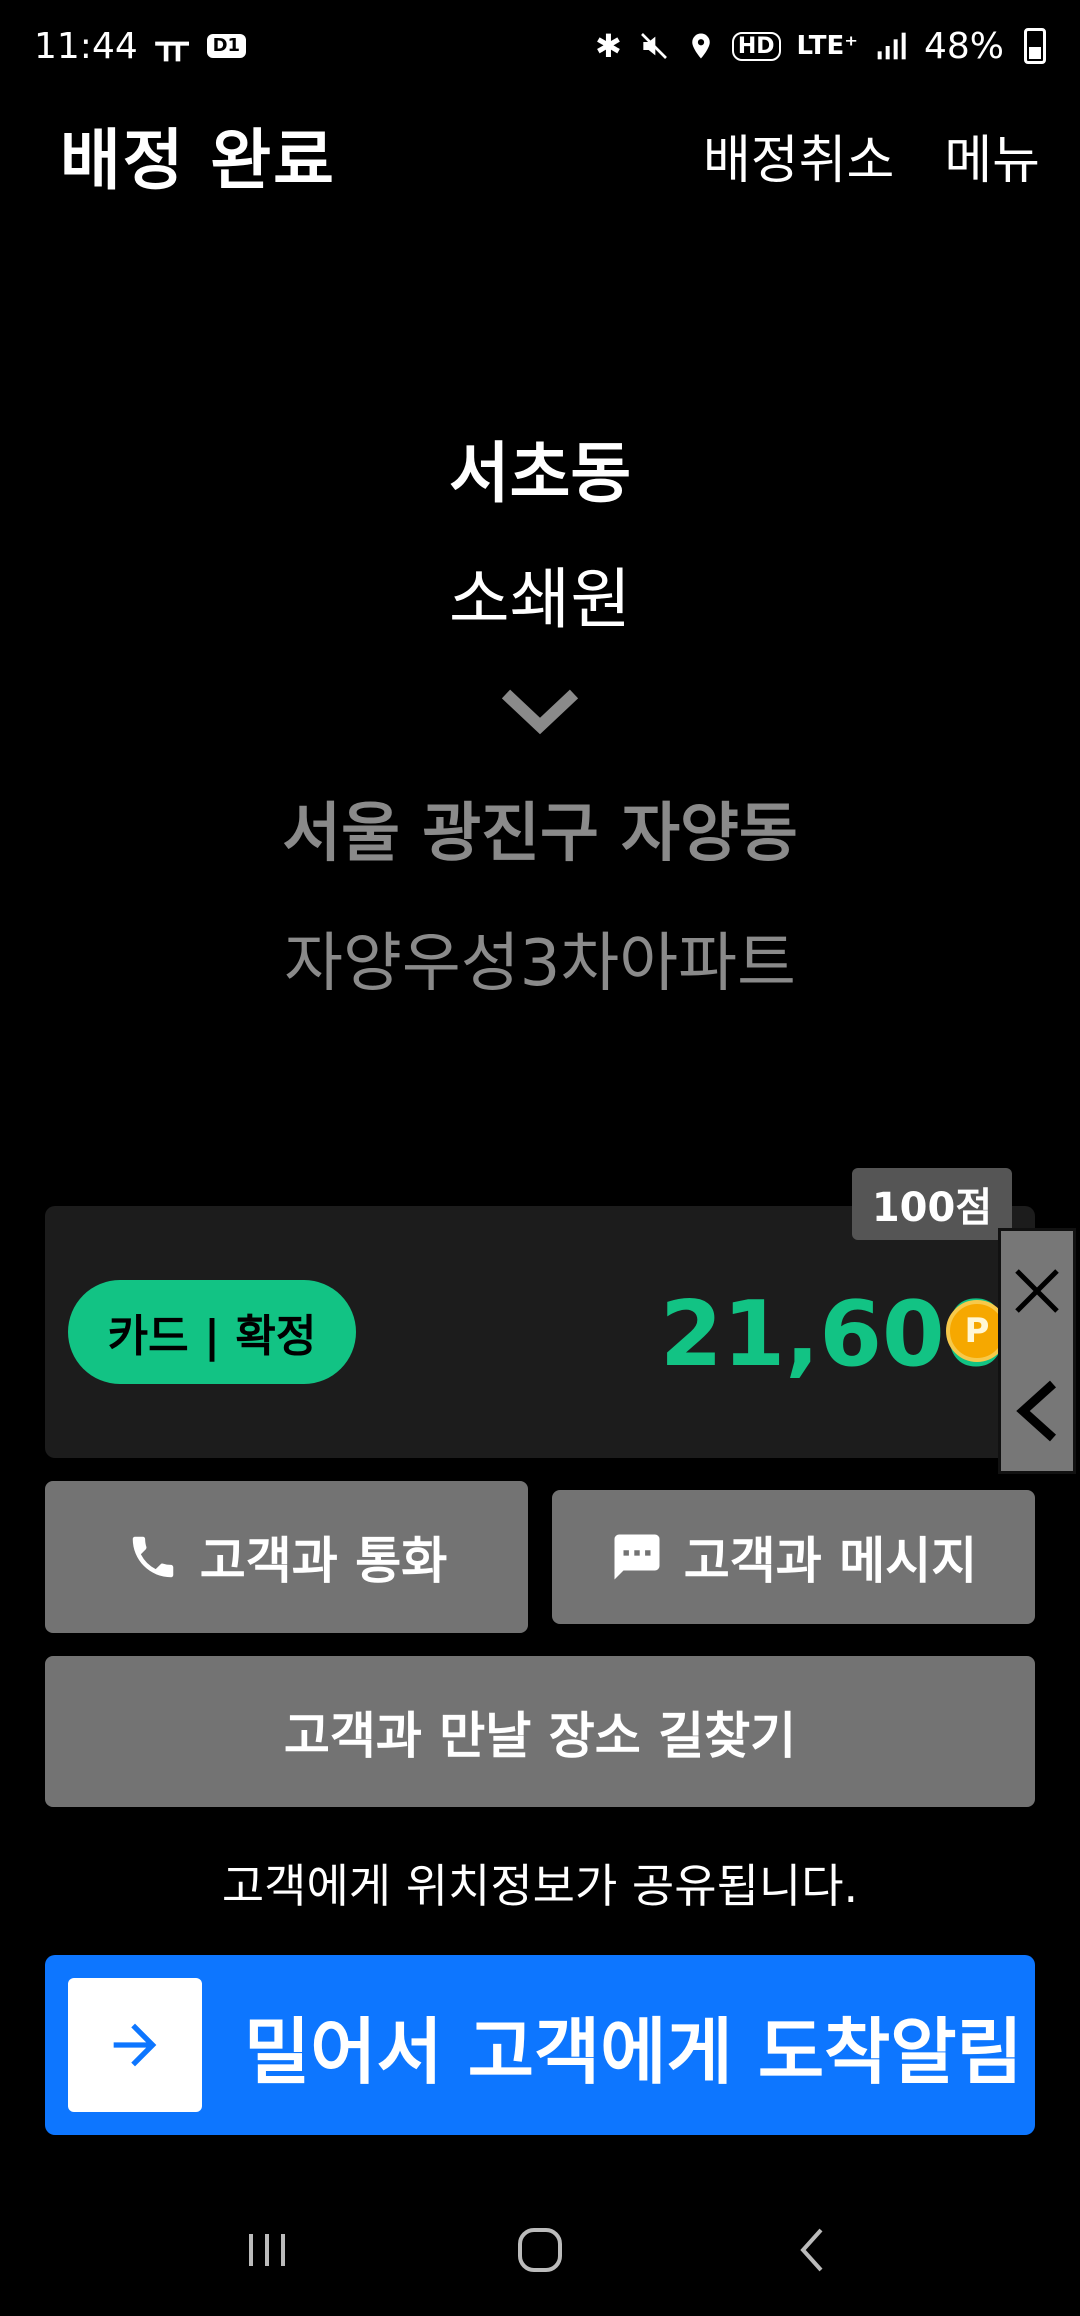 This screenshot has width=1080, height=2316. What do you see at coordinates (1035, 46) in the screenshot?
I see `battery-icon` at bounding box center [1035, 46].